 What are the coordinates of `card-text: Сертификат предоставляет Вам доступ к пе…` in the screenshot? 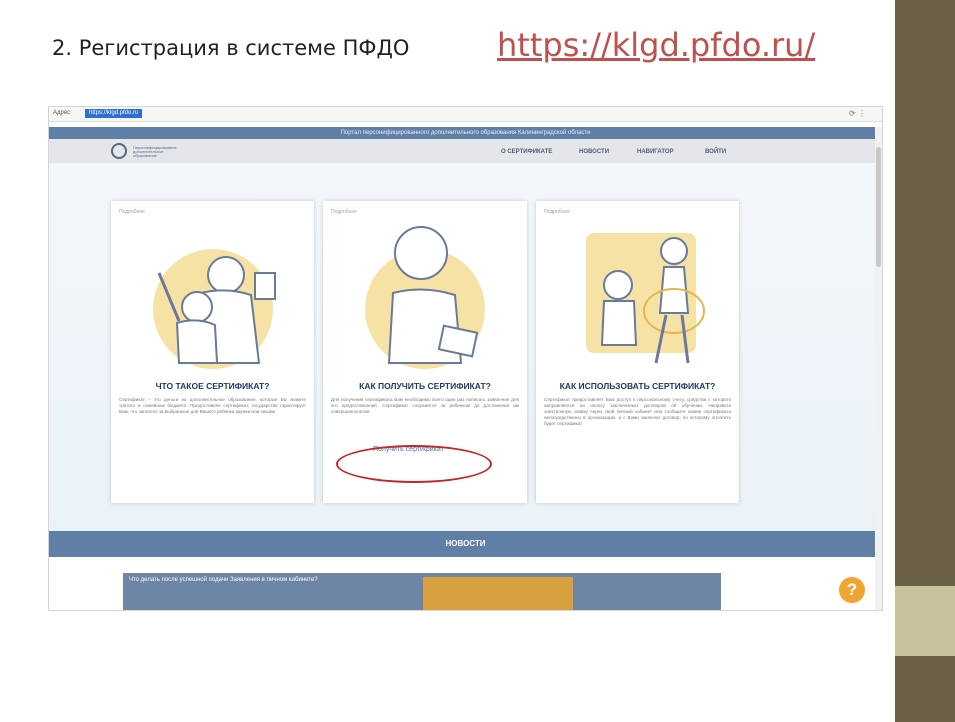 It's located at (637, 411).